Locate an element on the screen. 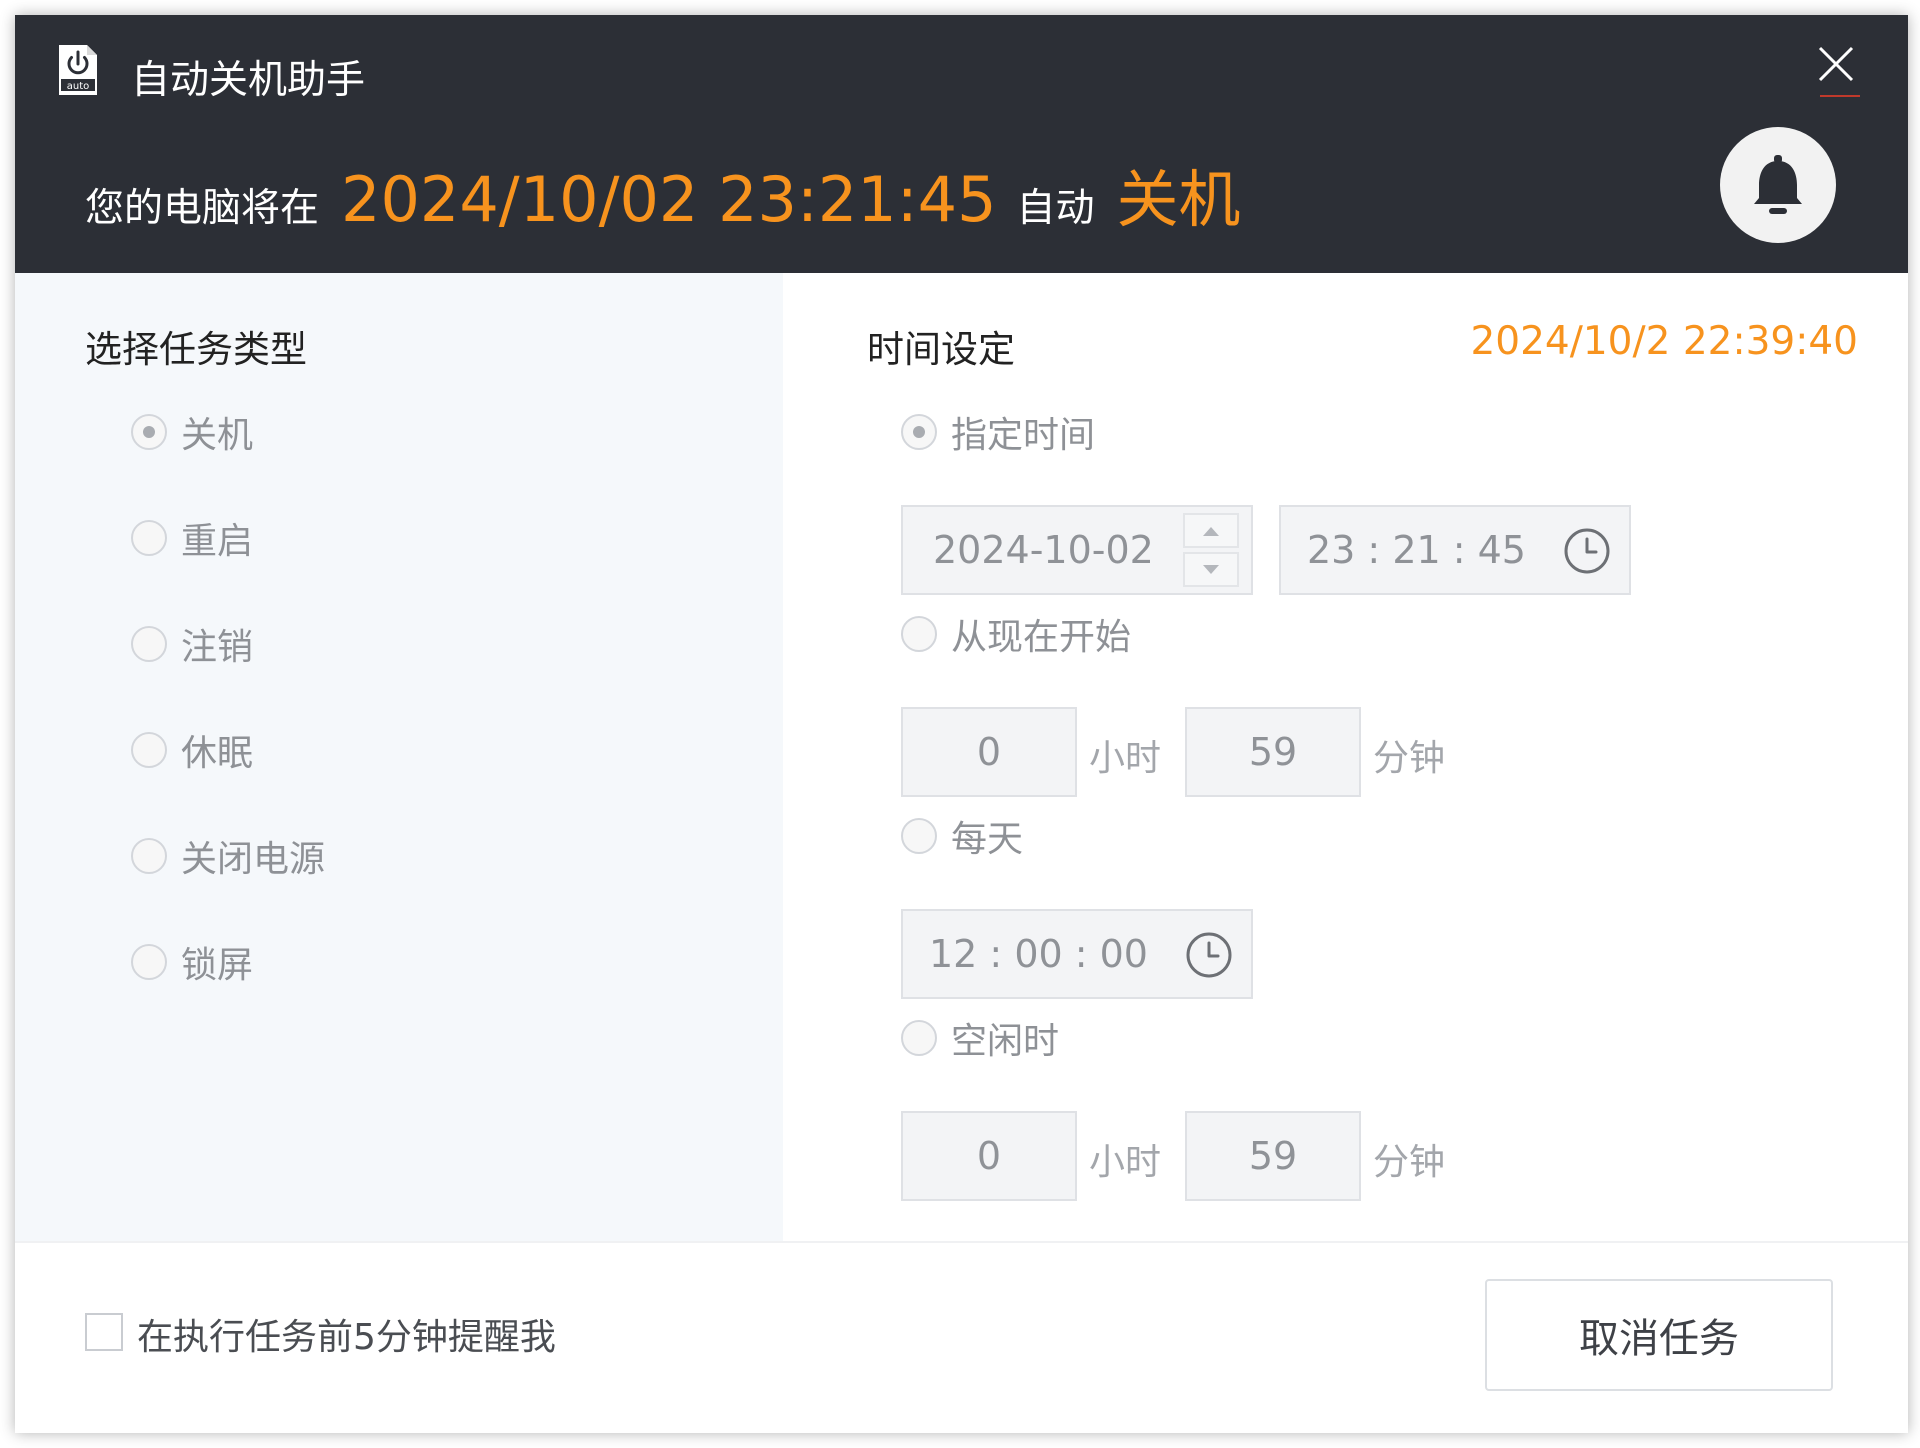 This screenshot has height=1448, width=1920. notice-middle: 自动 is located at coordinates (1055, 208).